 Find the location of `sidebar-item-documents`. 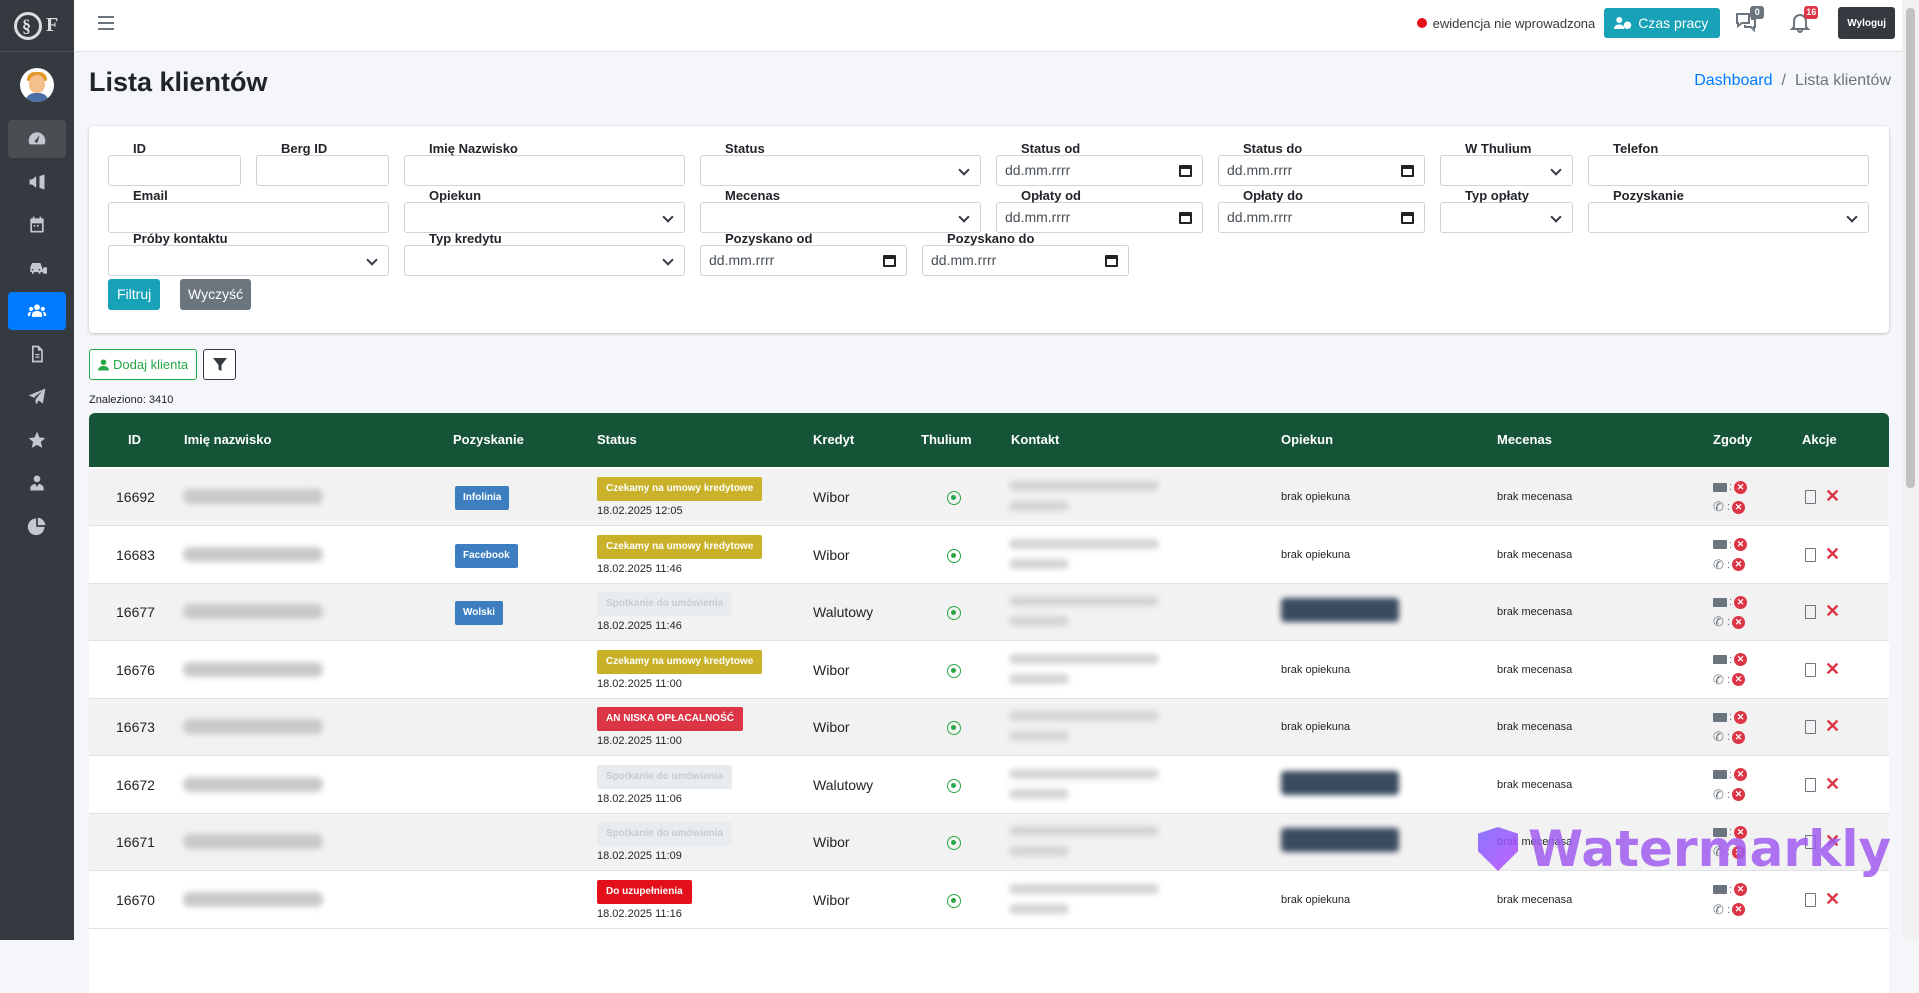

sidebar-item-documents is located at coordinates (37, 354).